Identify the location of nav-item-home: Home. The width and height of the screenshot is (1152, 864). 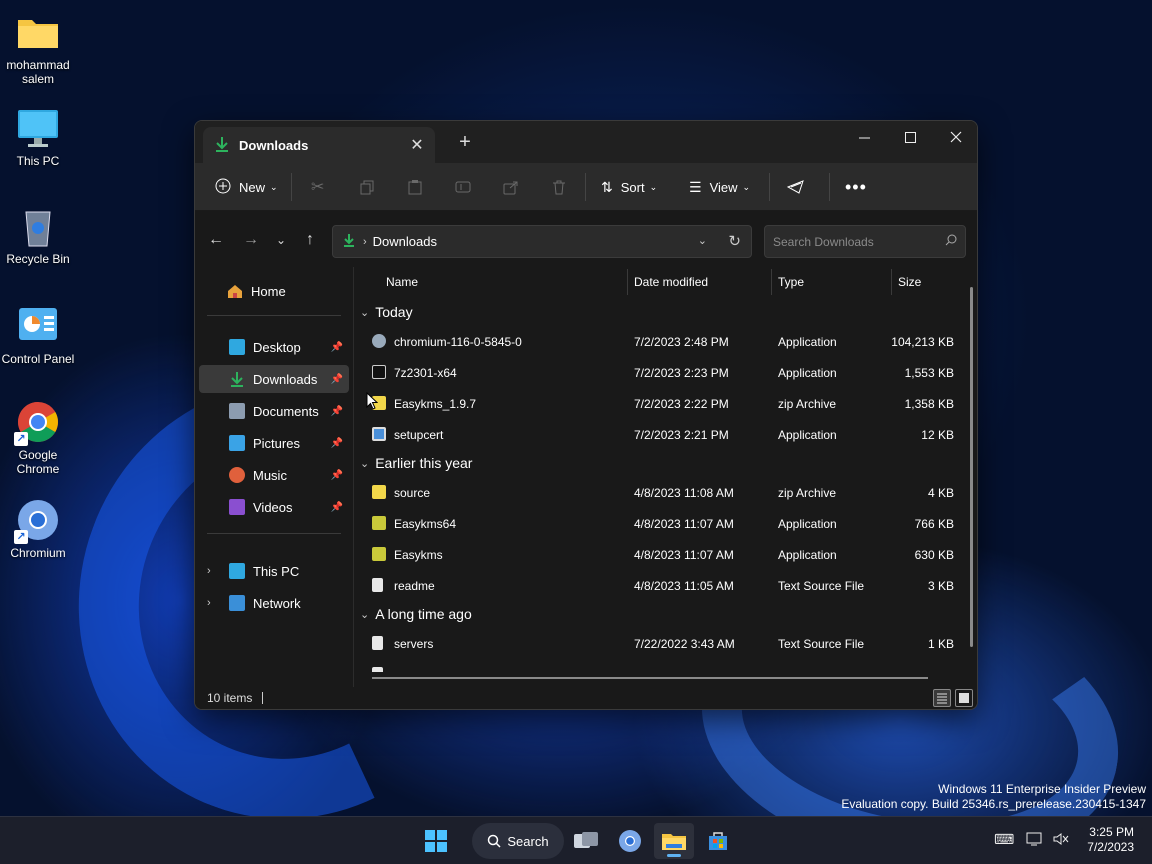
(274, 291).